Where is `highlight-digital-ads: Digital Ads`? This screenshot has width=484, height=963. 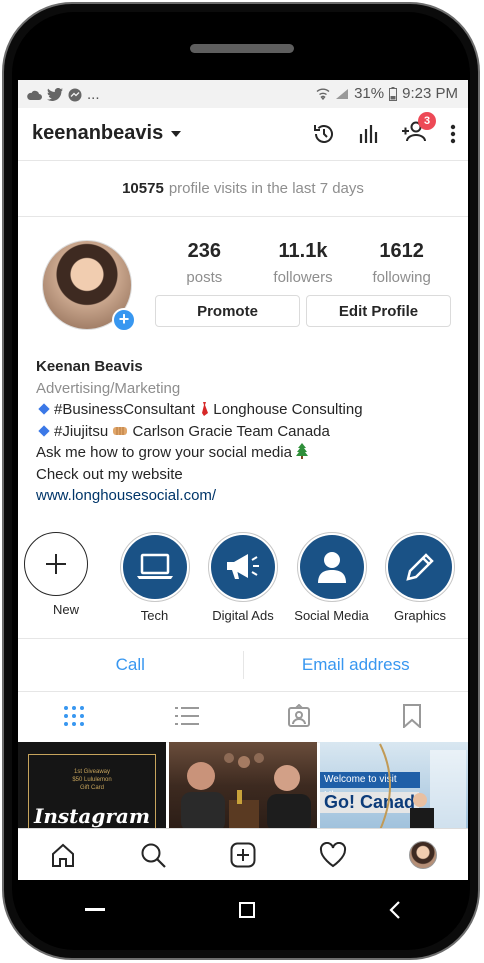 highlight-digital-ads: Digital Ads is located at coordinates (243, 577).